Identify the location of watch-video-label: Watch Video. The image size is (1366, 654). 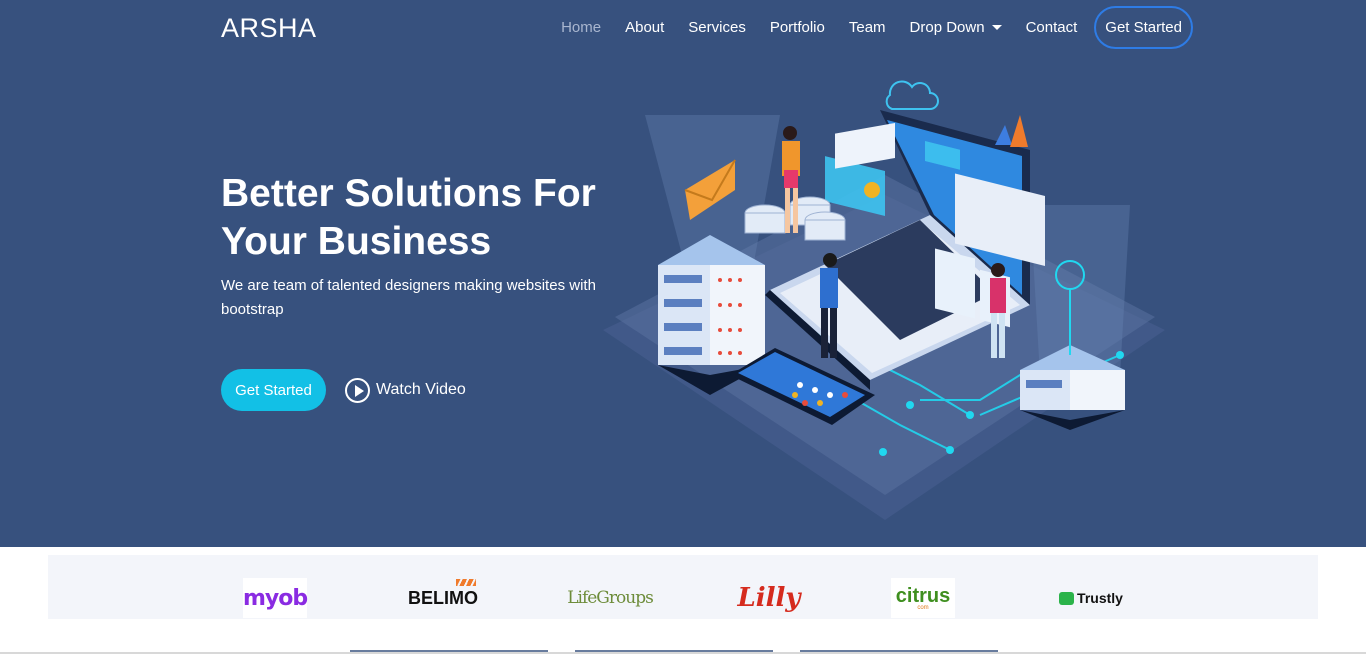
(421, 389).